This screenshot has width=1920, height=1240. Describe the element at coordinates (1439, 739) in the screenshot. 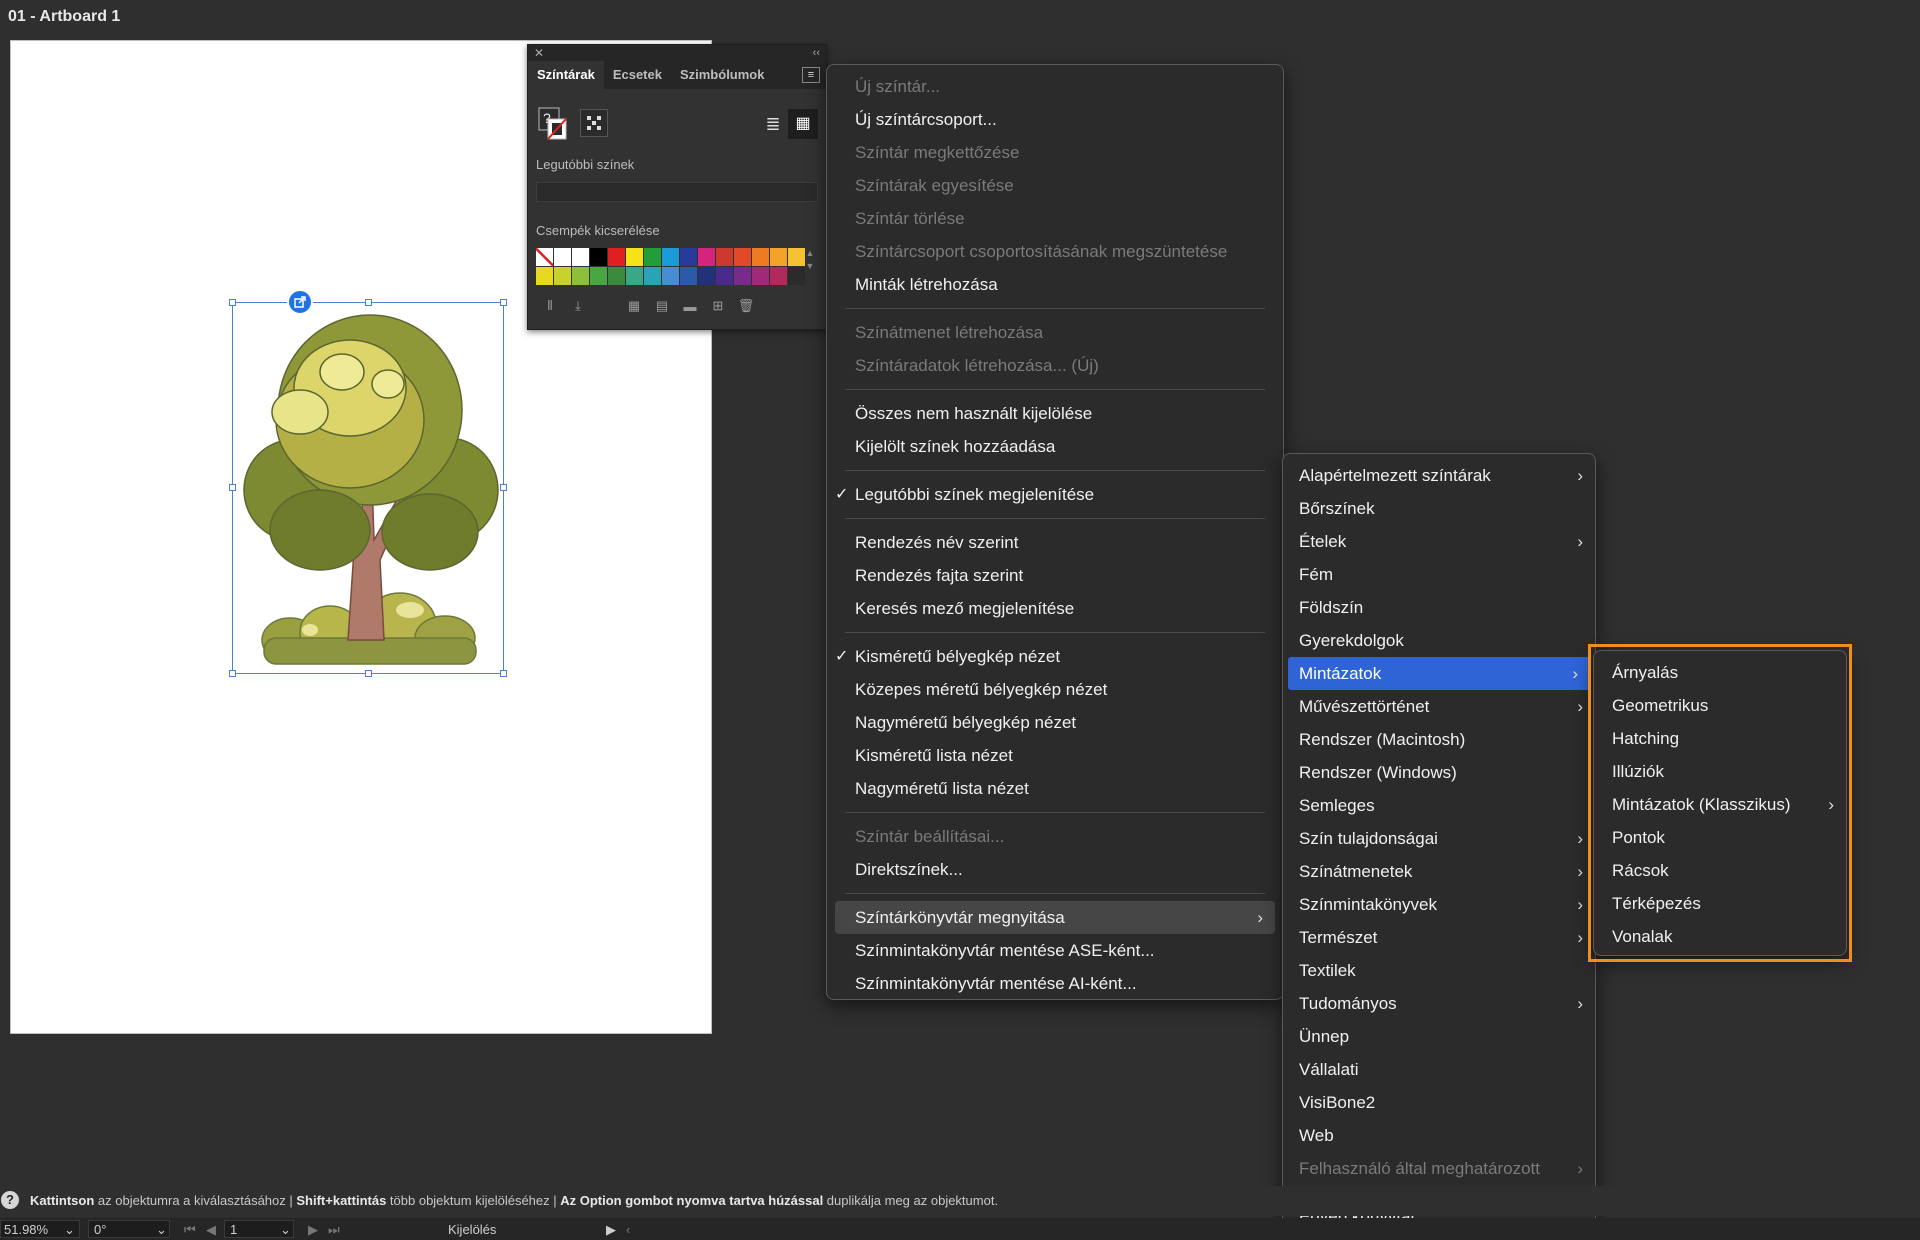

I see `library-menu-item: Rendszer (Macintosh)` at that location.